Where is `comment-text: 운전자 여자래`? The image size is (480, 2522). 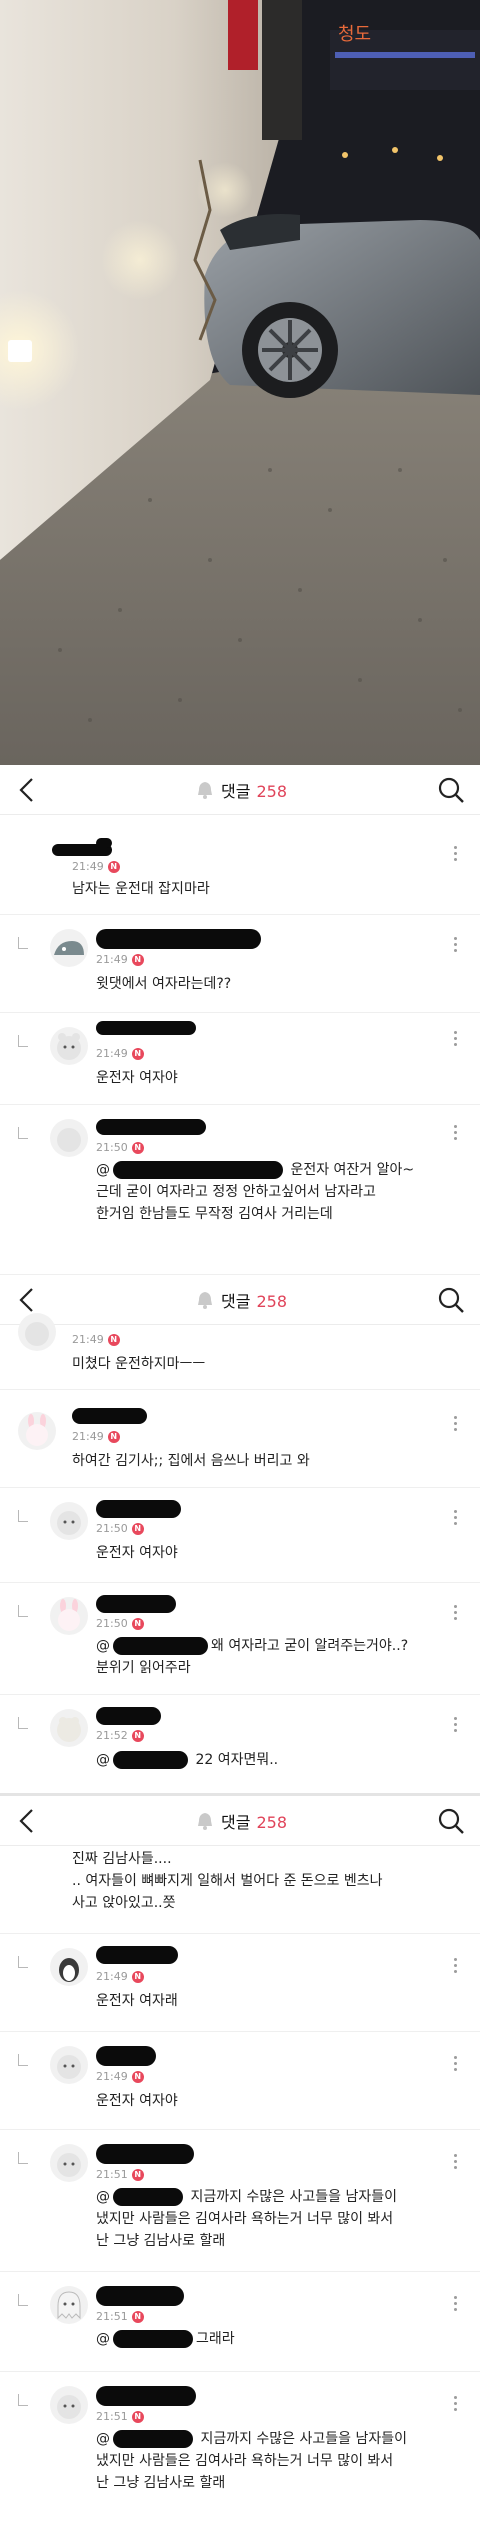 comment-text: 운전자 여자래 is located at coordinates (137, 2001).